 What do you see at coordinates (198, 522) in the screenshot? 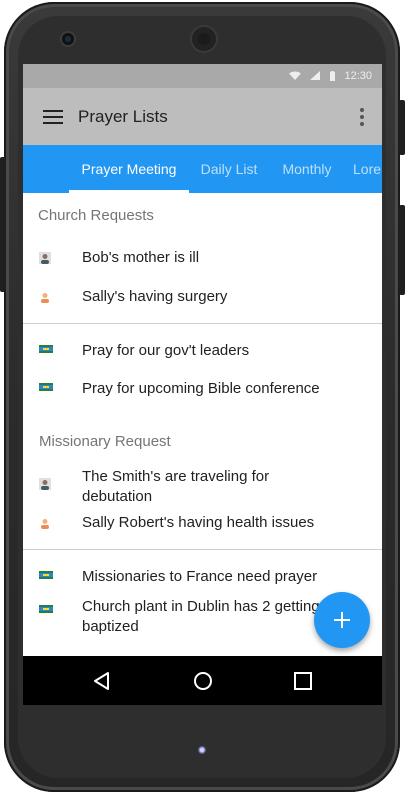
I see `list-item-text: Sally Robert's having health issues` at bounding box center [198, 522].